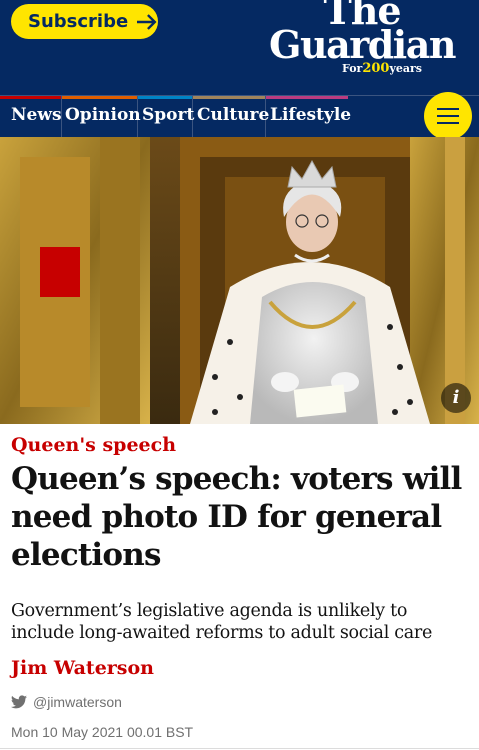 This screenshot has width=479, height=750. I want to click on subscribe-button: Subscribe, so click(84, 21).